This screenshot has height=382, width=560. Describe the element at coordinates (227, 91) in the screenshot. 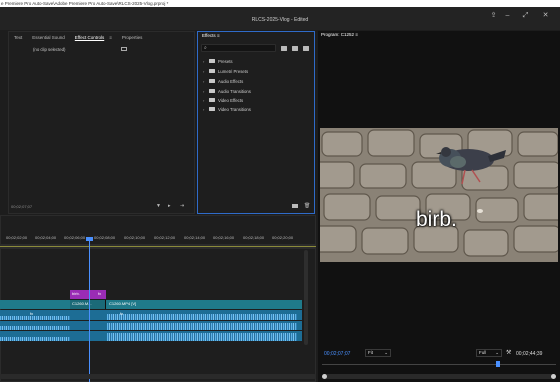

I see `effects-item-audio-transitions: › Audio Transitions` at that location.